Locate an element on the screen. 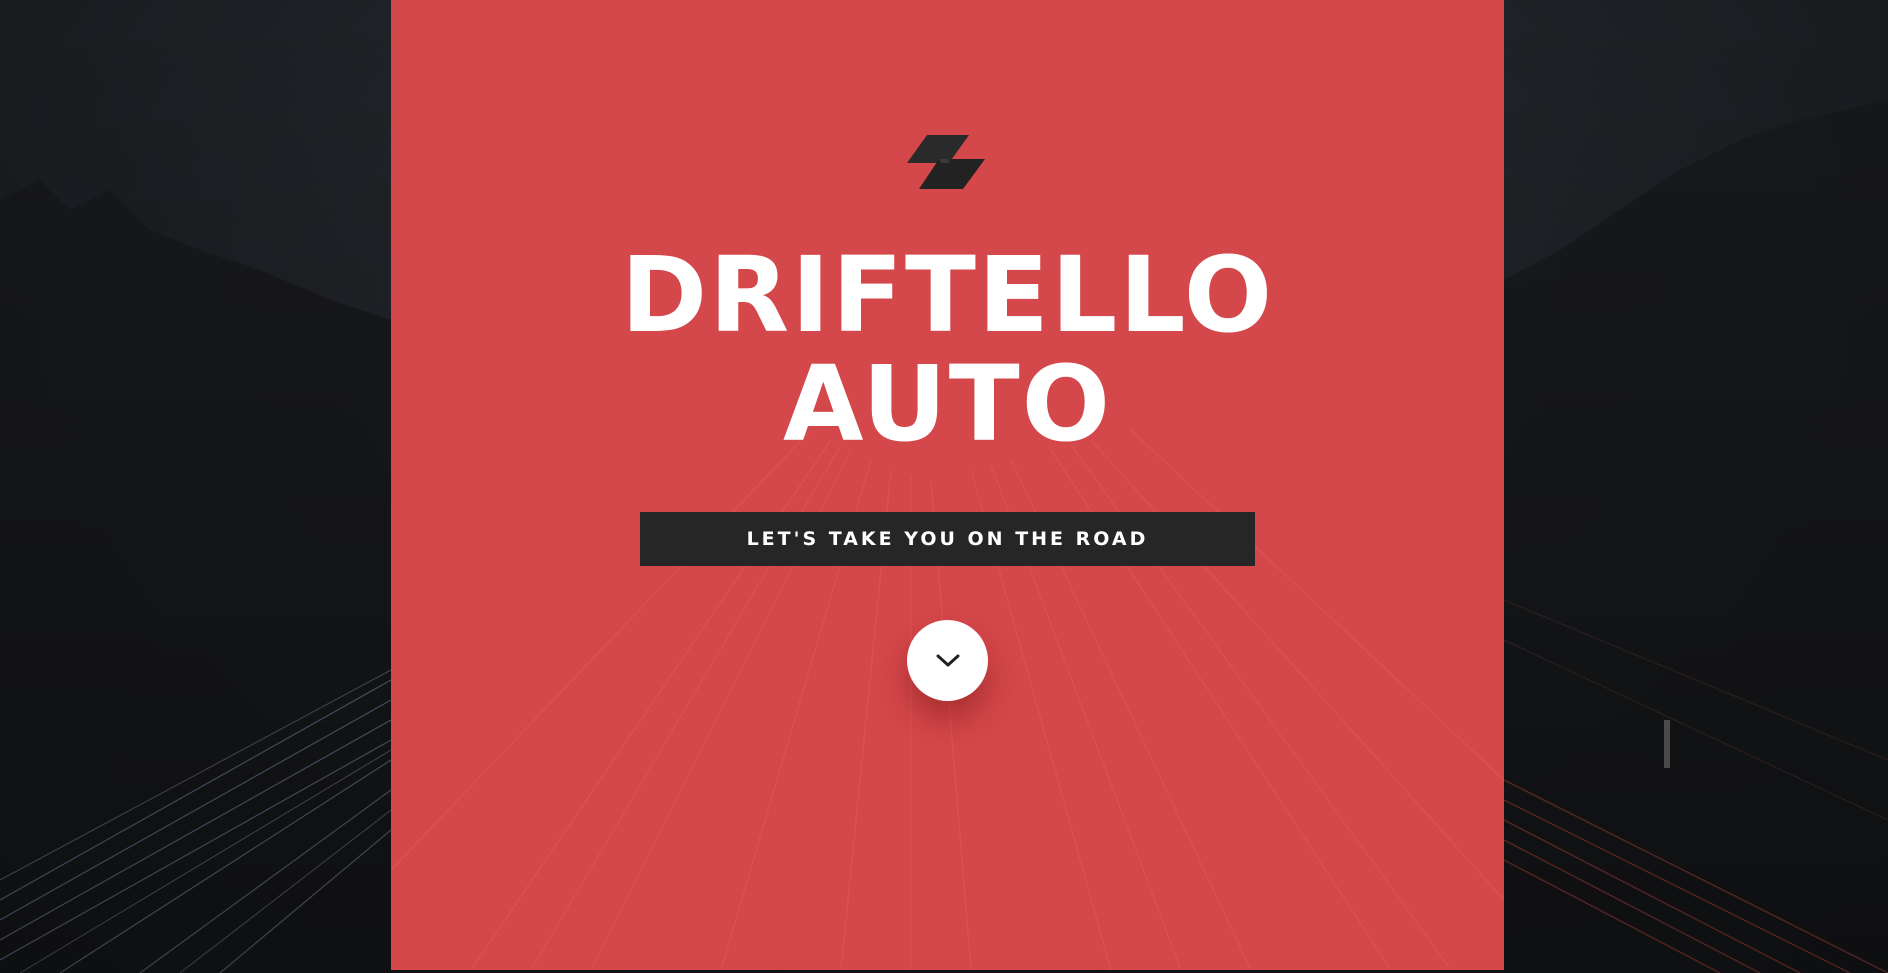 The image size is (1888, 973). brand-title-line-2: AUTO is located at coordinates (947, 404).